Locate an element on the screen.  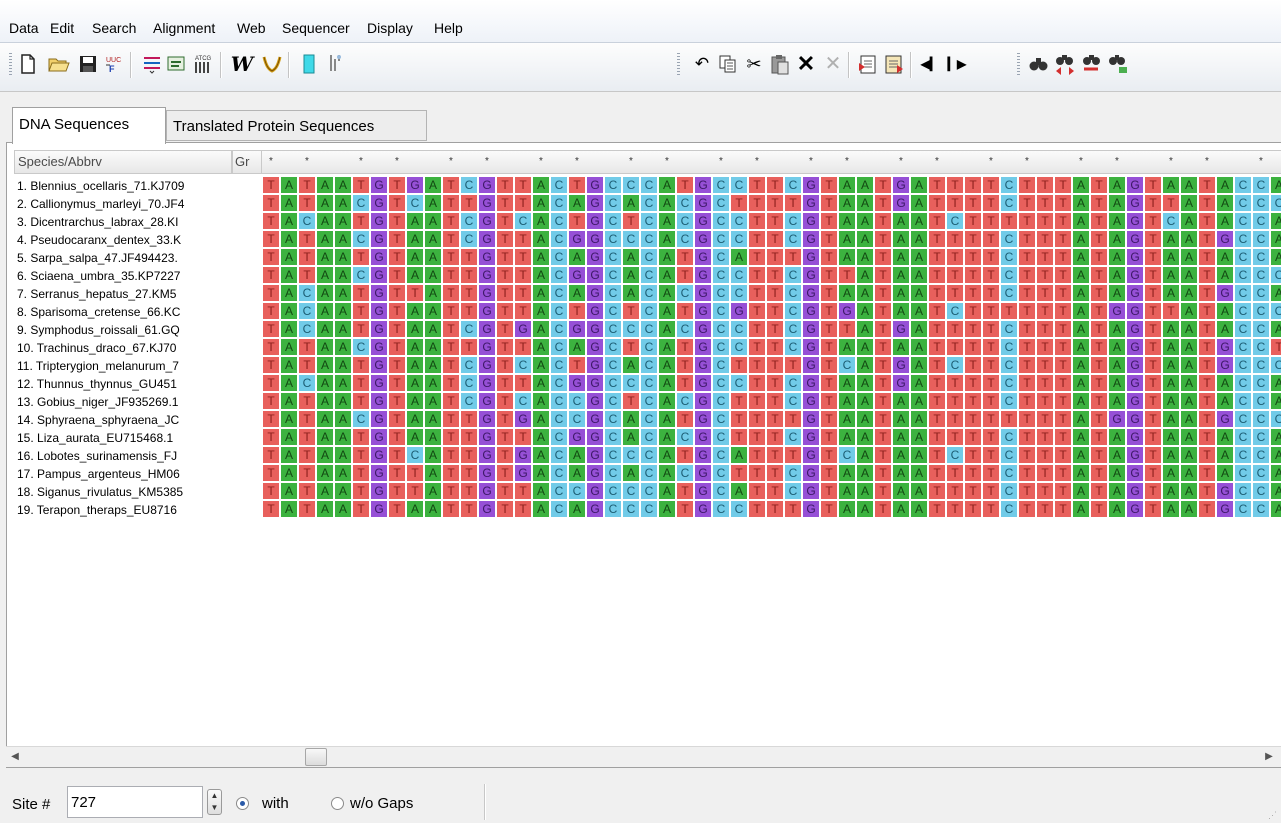
move-right-icon: ▎▶ is located at coordinates (957, 64).